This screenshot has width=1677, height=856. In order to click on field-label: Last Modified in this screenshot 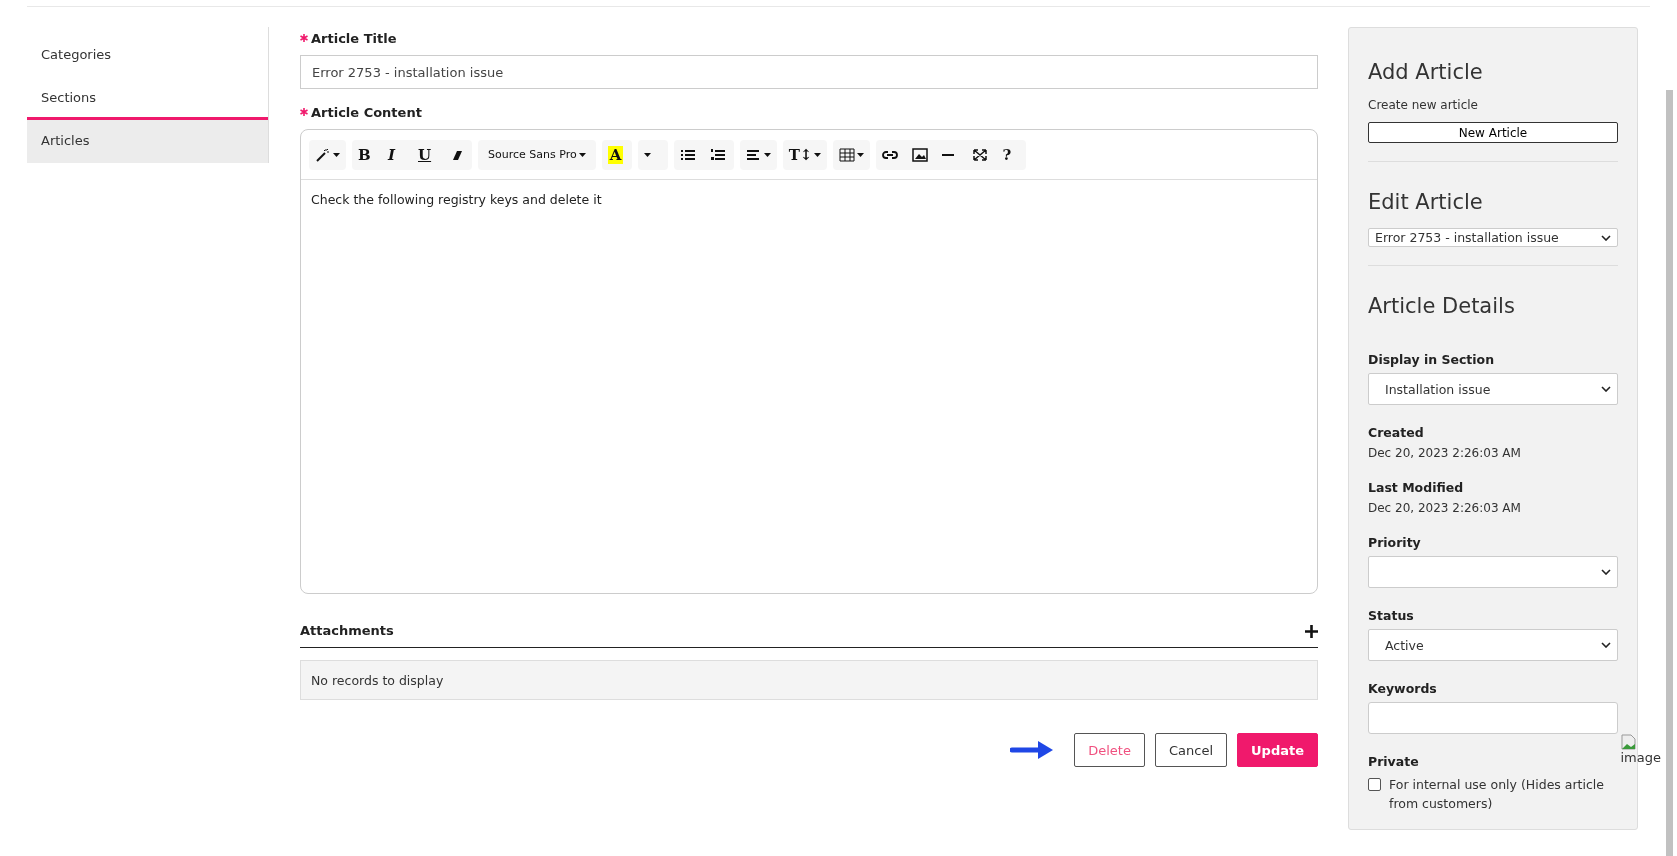, I will do `click(1416, 487)`.